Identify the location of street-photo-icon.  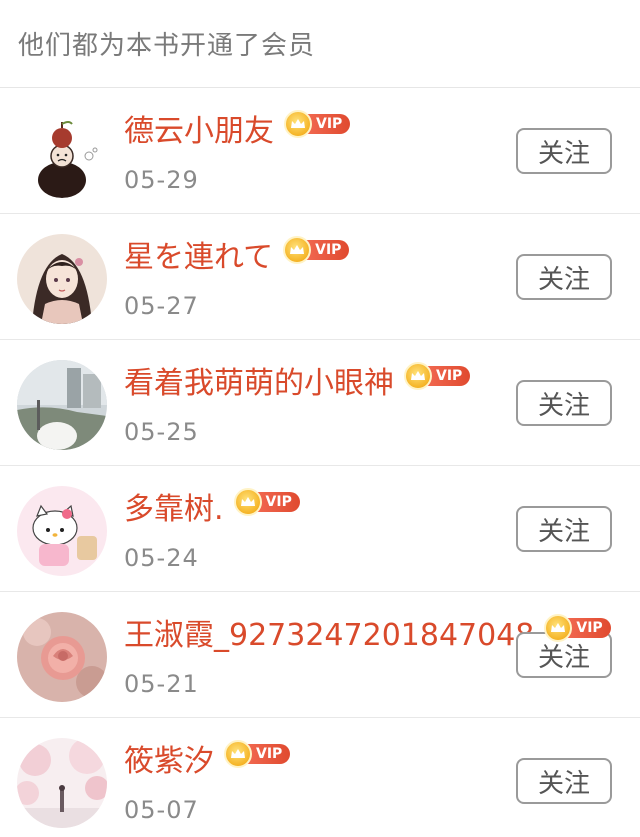
(62, 405).